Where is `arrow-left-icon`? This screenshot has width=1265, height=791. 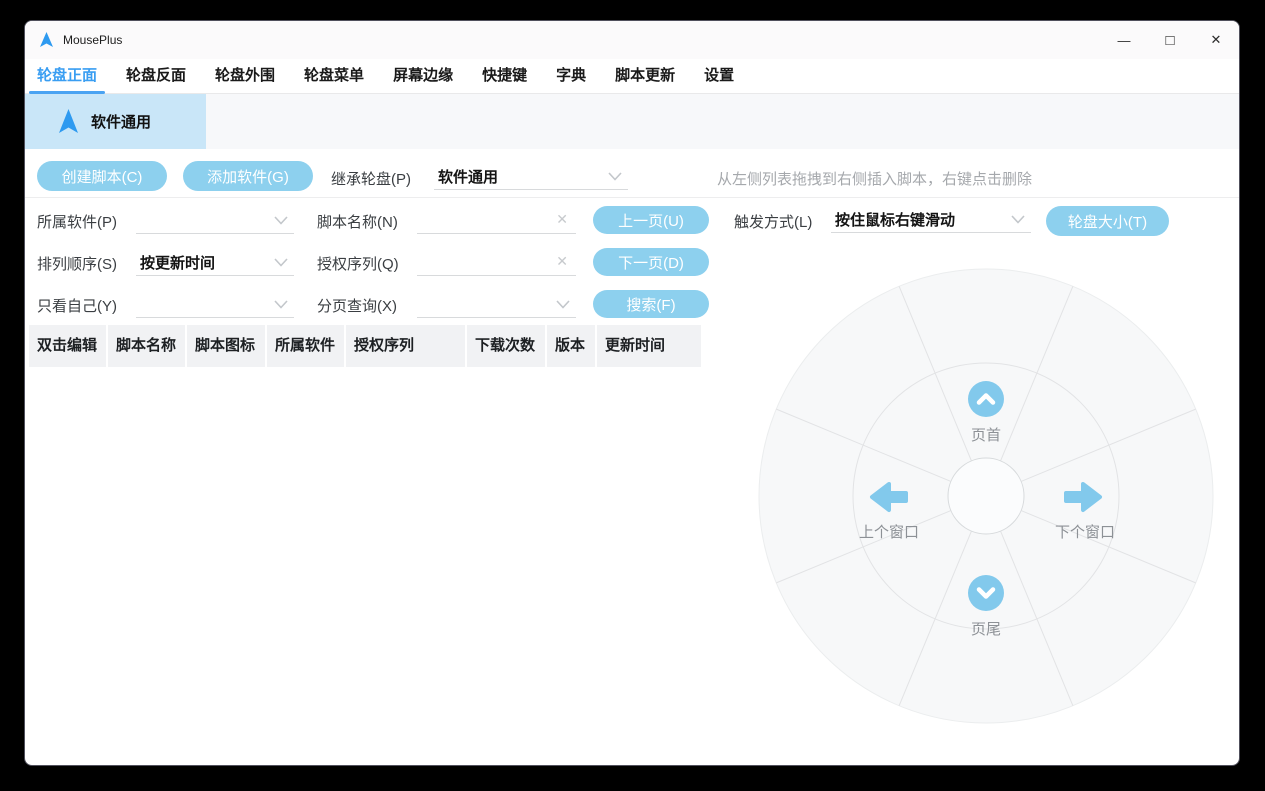
arrow-left-icon is located at coordinates (889, 497).